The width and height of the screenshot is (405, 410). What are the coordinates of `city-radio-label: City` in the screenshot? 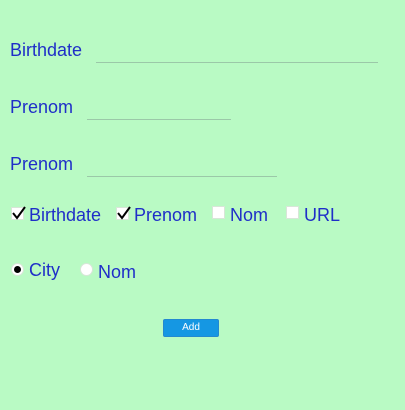 It's located at (44, 270).